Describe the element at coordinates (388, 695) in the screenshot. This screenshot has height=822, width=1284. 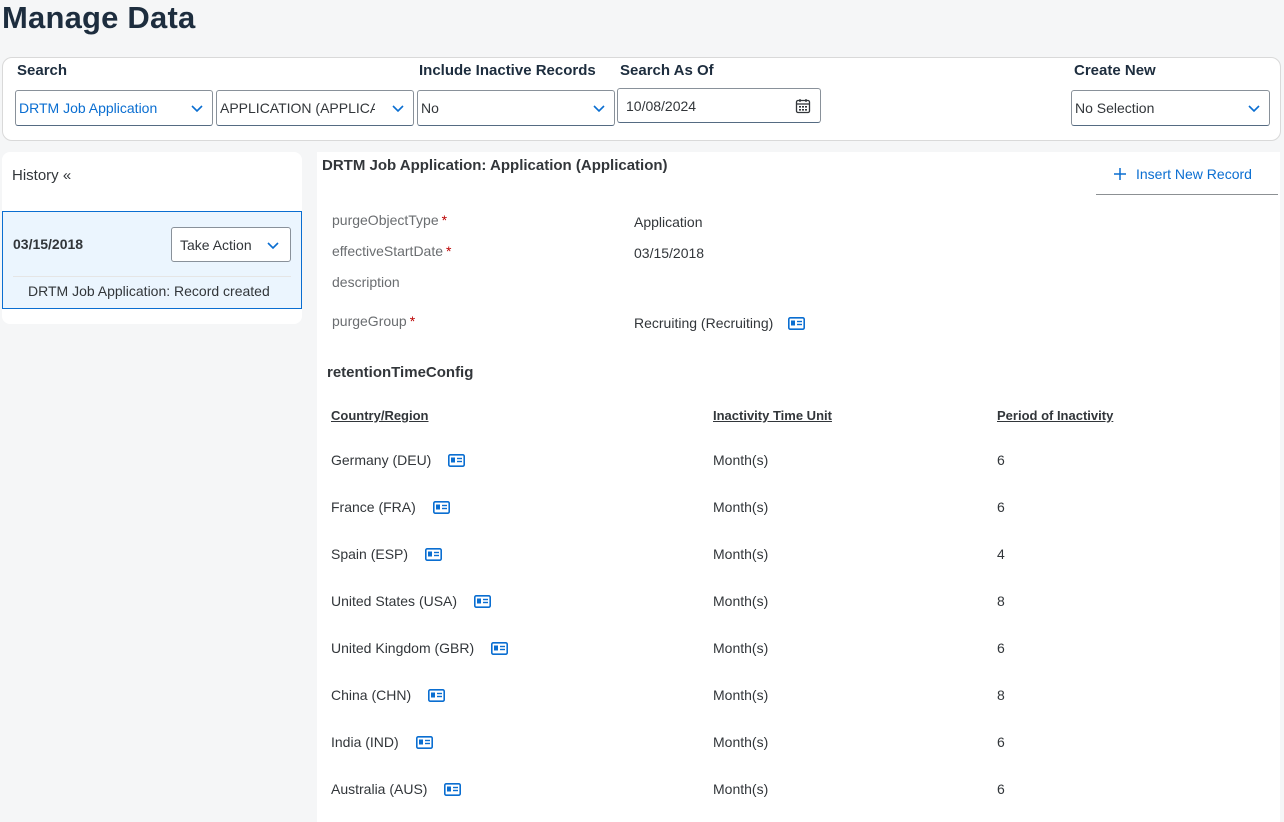
I see `table-cell-country: China (CHN)` at that location.